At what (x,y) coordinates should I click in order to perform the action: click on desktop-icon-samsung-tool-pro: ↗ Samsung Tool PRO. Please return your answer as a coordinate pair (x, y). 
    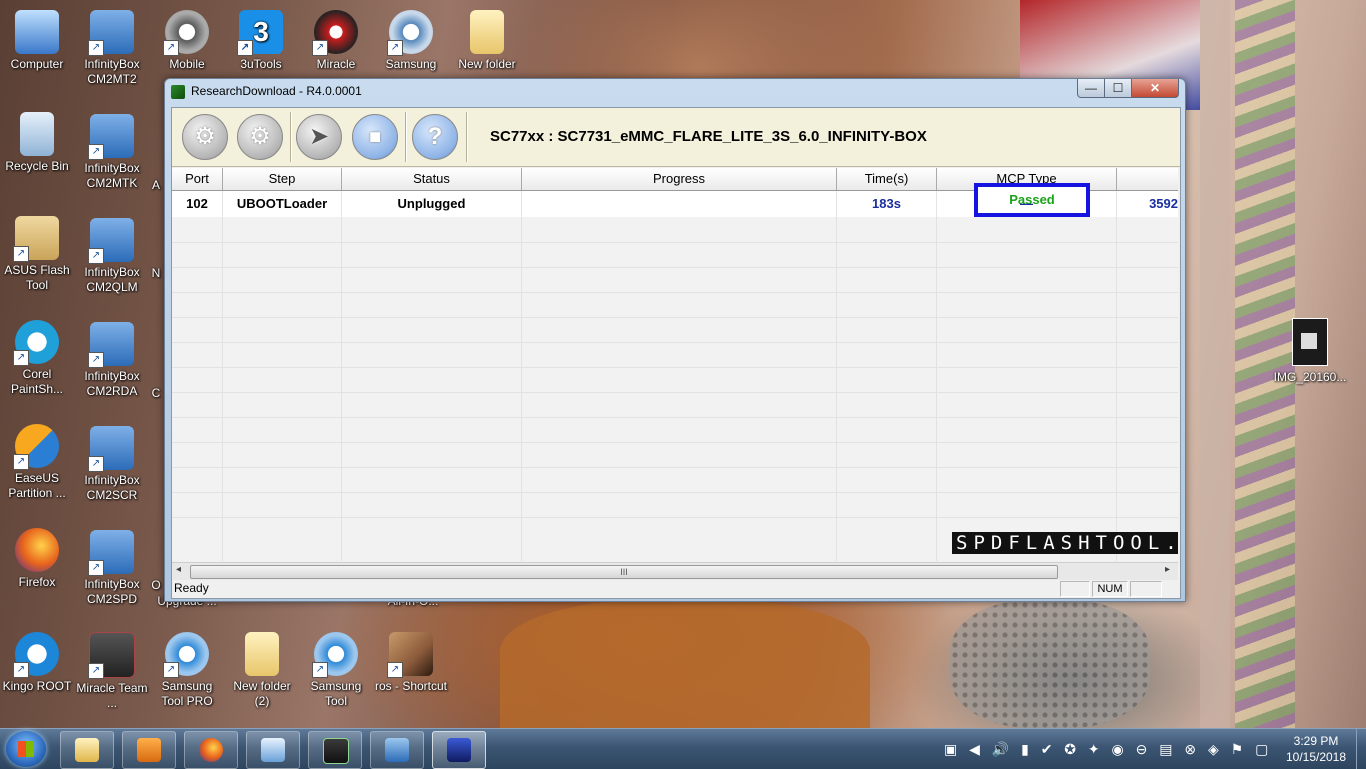
    Looking at the image, I should click on (187, 670).